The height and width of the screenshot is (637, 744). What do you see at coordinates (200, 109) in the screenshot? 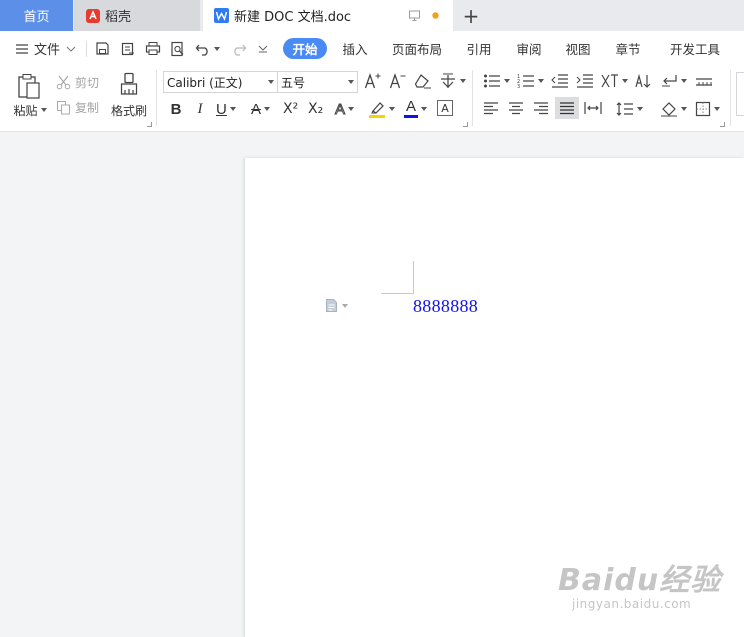
I see `italic-button: I` at bounding box center [200, 109].